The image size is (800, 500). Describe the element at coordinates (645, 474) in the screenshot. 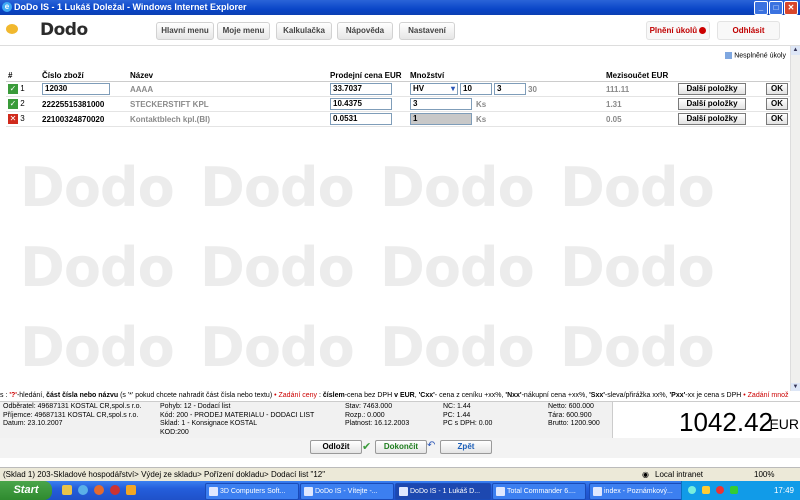

I see `zone-icon: ◉` at that location.